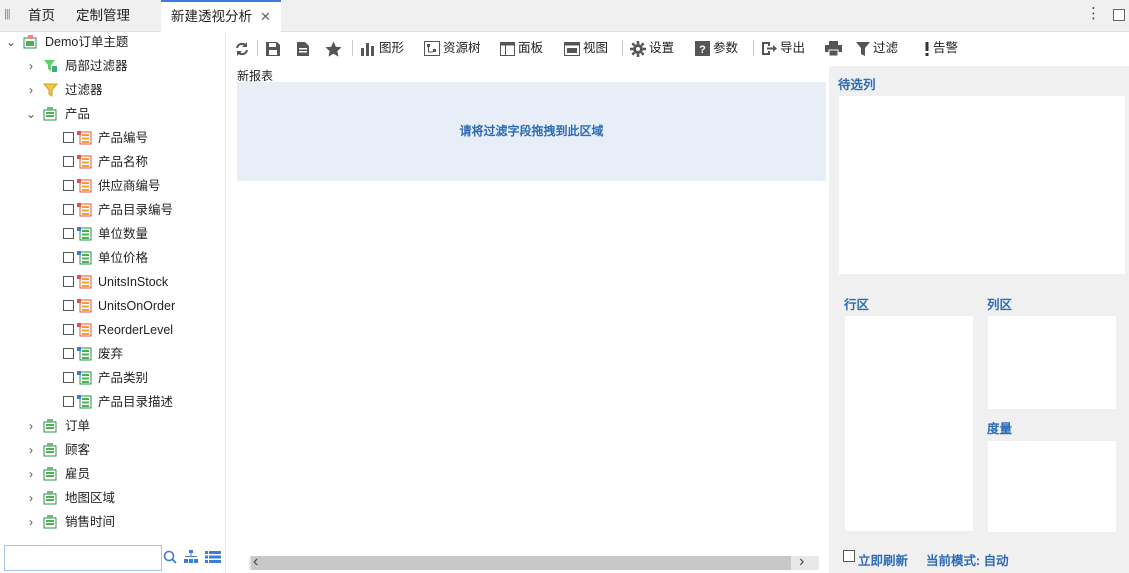  Describe the element at coordinates (274, 48) in the screenshot. I see `save-button` at that location.